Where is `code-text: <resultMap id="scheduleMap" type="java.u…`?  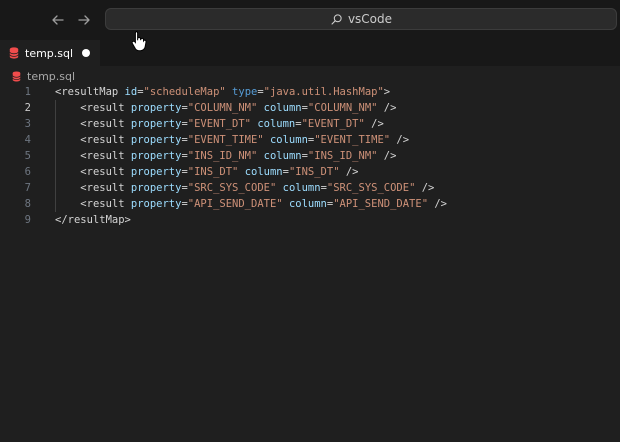
code-text: <resultMap id="scheduleMap" type="java.u… is located at coordinates (222, 92).